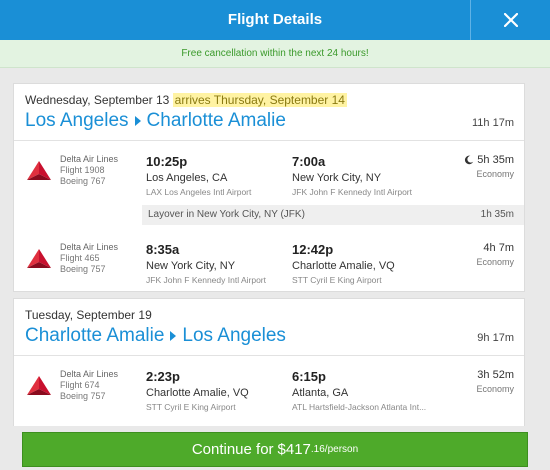  I want to click on footer-bar: Continue for $417 .16/person, so click(275, 448).